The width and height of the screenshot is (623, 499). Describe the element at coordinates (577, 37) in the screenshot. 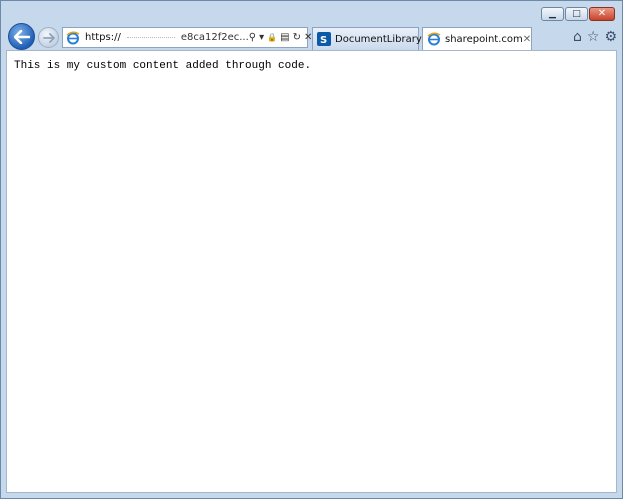

I see `home-icon: ⌂` at that location.